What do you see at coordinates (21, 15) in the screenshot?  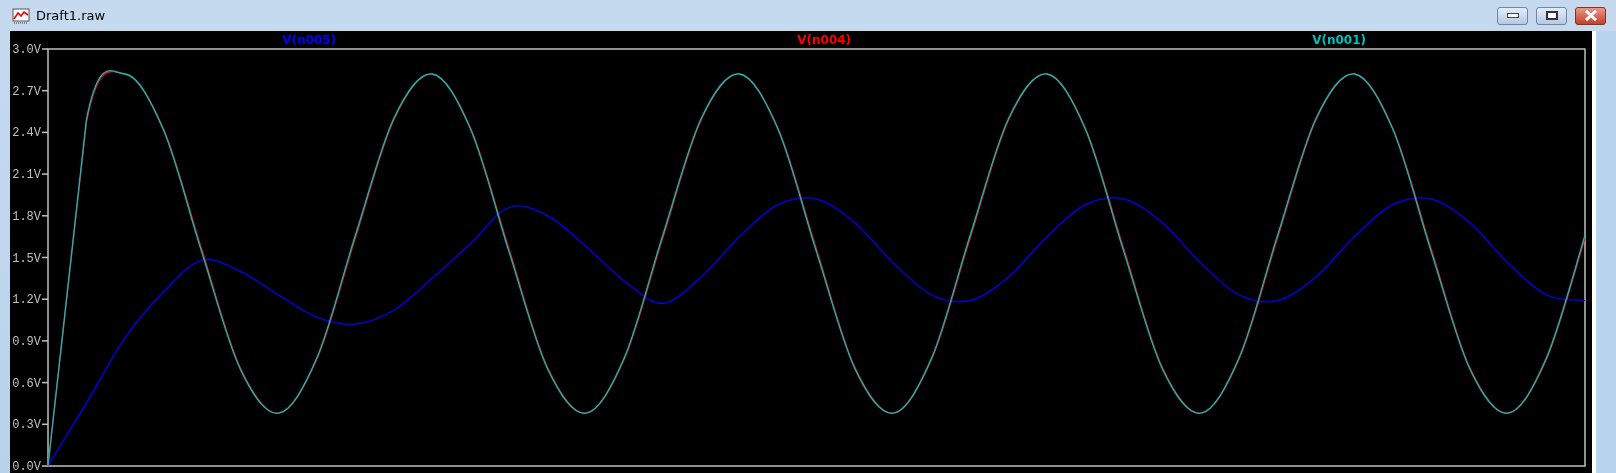 I see `waveform-icon` at bounding box center [21, 15].